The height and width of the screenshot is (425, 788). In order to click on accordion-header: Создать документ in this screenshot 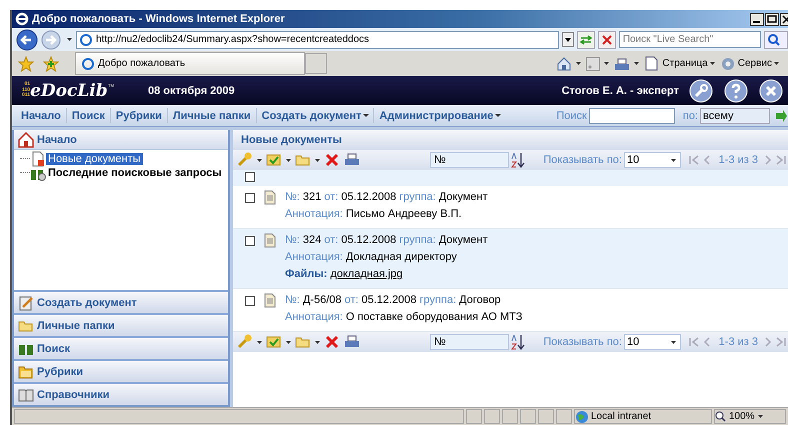, I will do `click(121, 301)`.